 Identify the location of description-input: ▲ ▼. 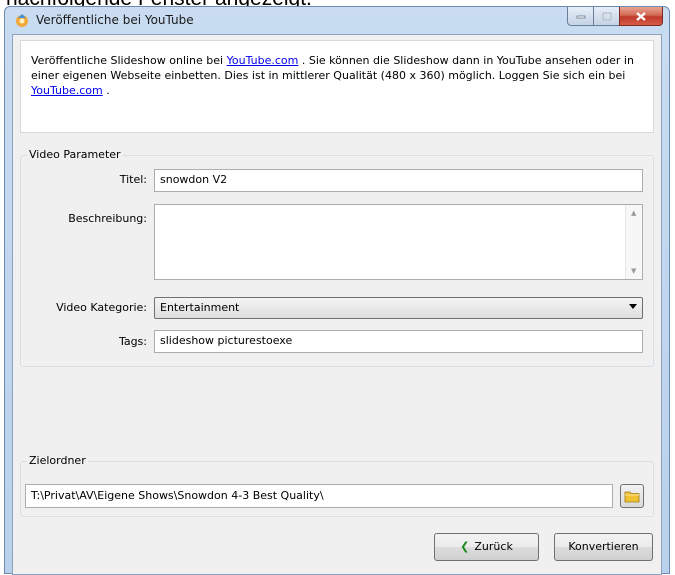
(398, 242).